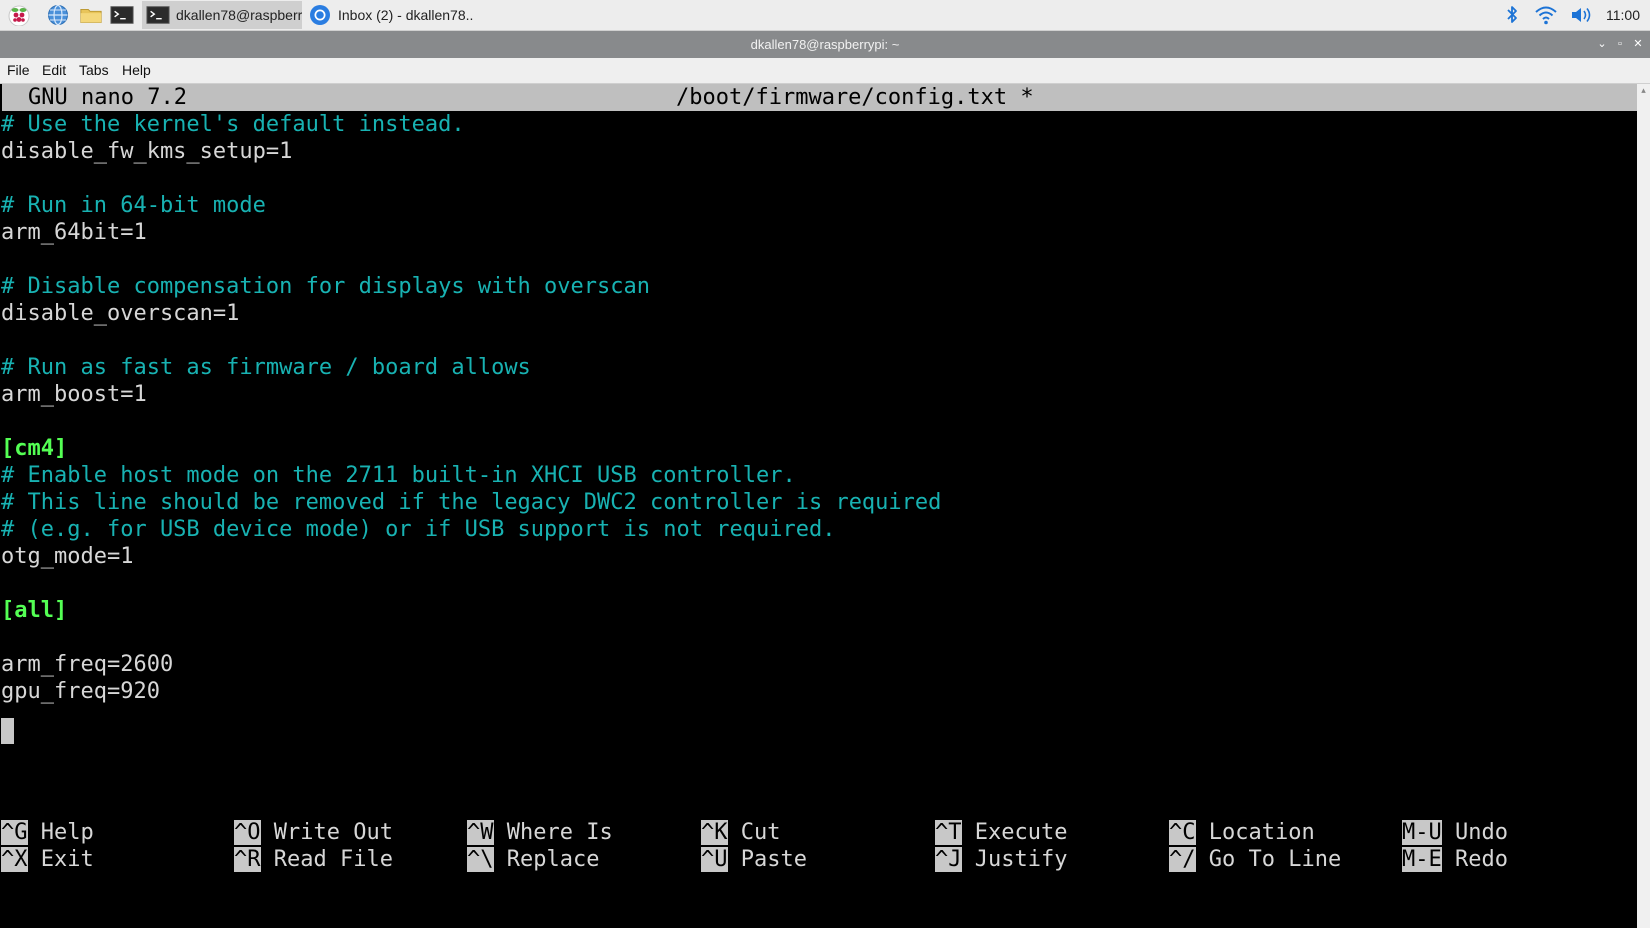 The height and width of the screenshot is (928, 1650). I want to click on editor-line: # Run in 64-bit mode, so click(133, 205).